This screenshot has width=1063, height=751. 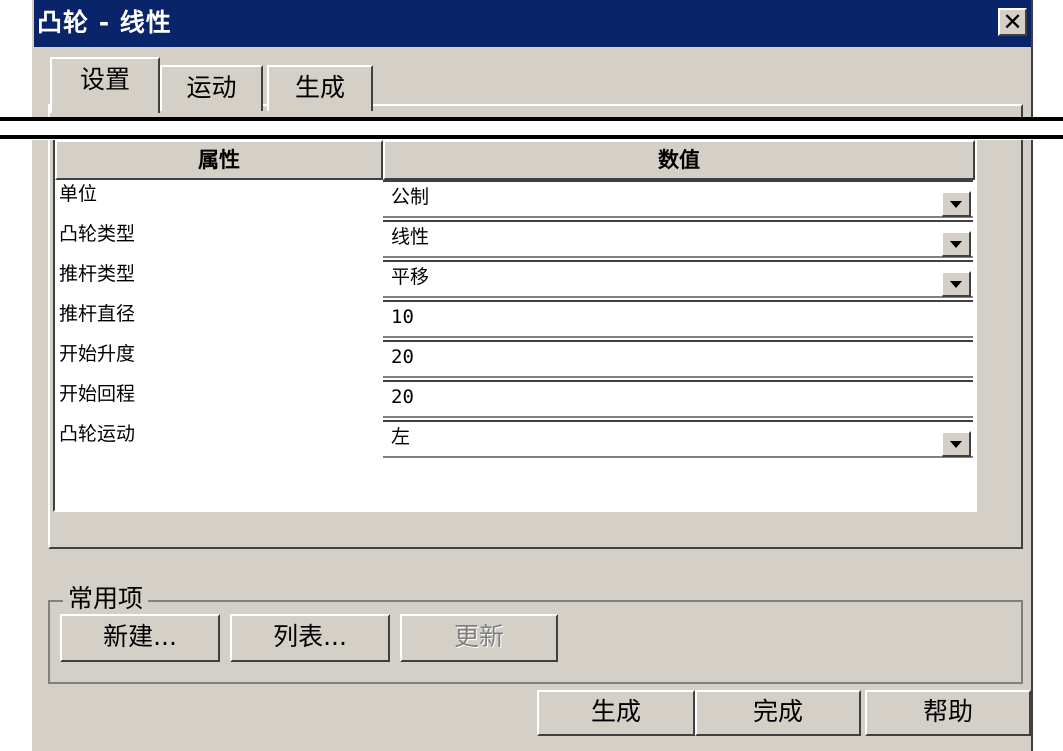 I want to click on close-icon: ✕, so click(x=1012, y=22).